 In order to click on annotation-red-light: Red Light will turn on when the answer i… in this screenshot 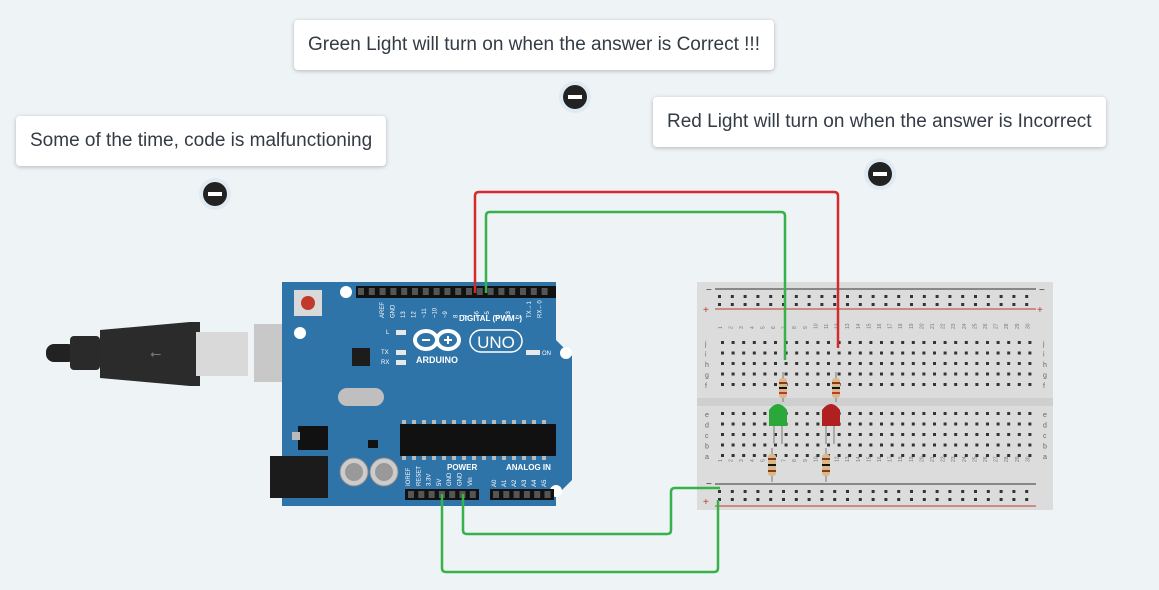, I will do `click(879, 122)`.